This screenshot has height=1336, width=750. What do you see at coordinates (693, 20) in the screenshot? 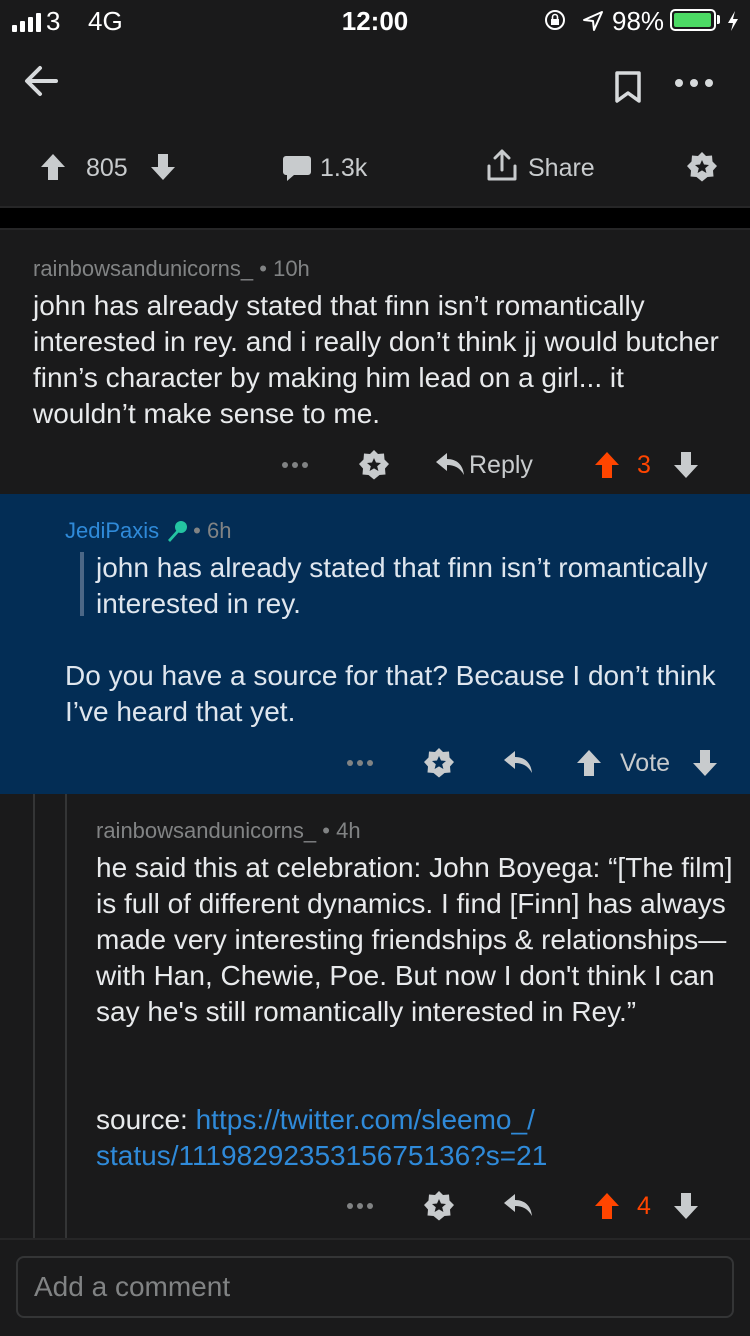
I see `battery-icon` at bounding box center [693, 20].